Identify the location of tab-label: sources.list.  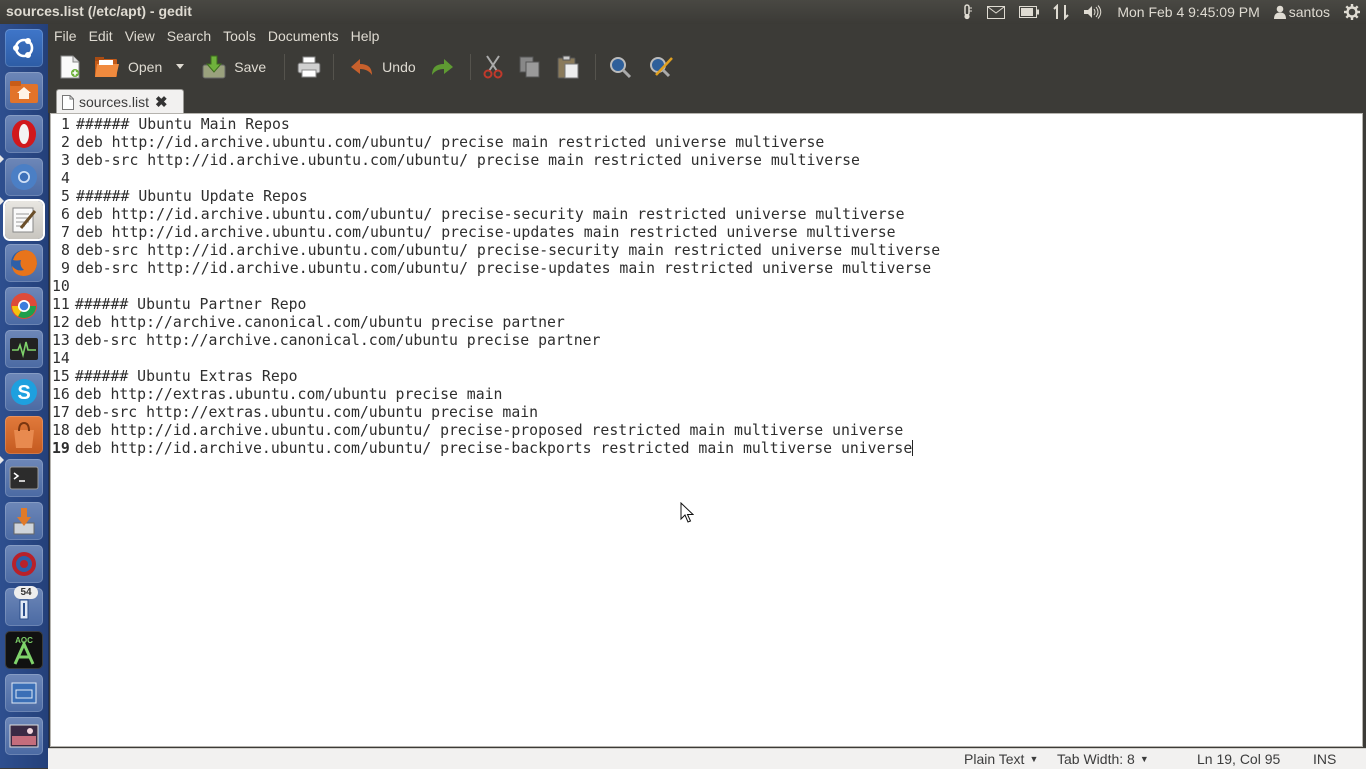
(114, 102).